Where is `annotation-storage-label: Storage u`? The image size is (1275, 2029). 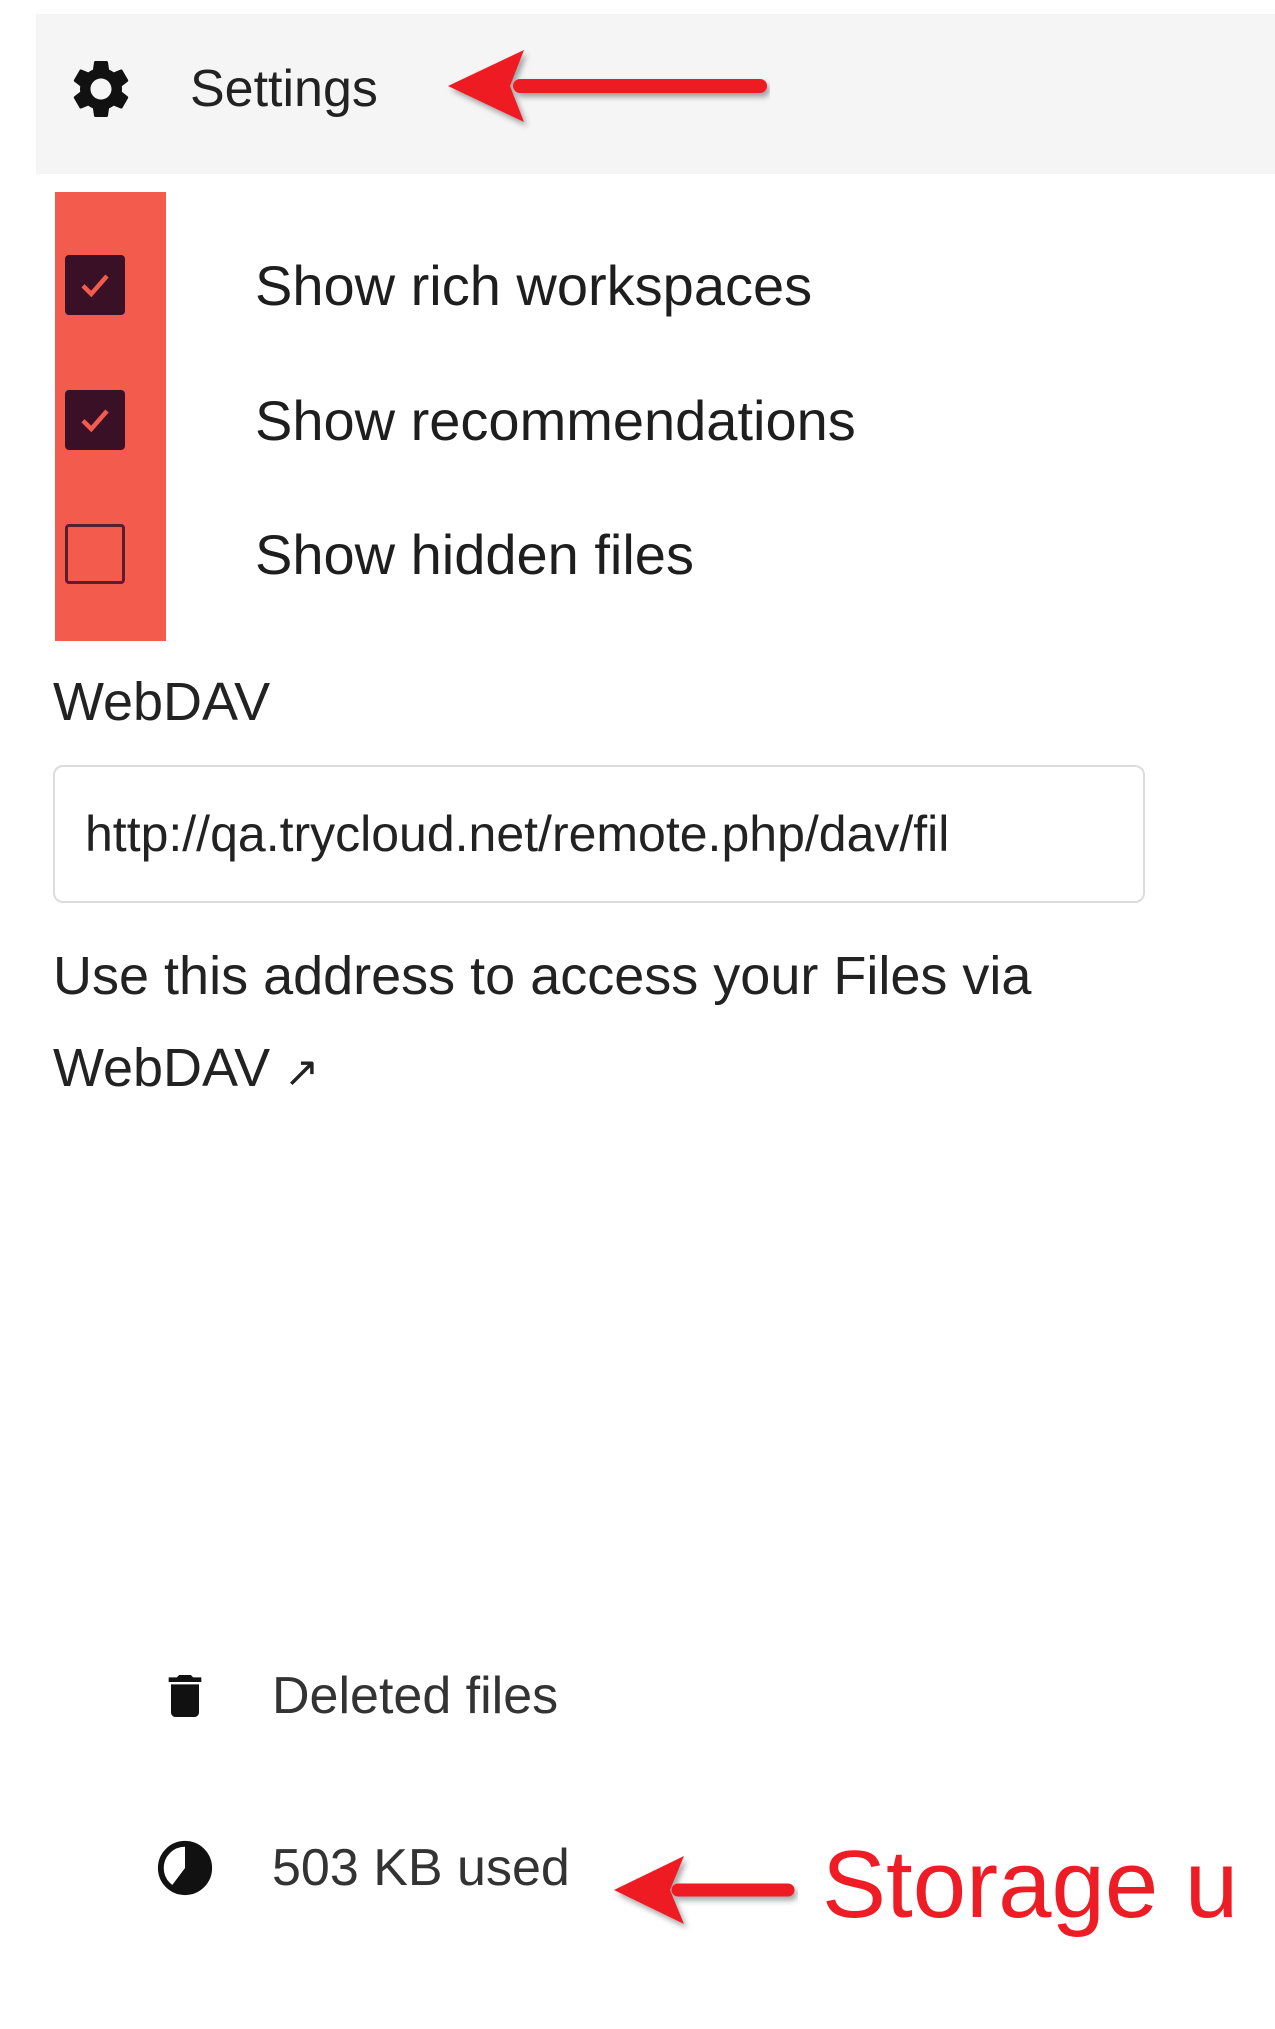
annotation-storage-label: Storage u is located at coordinates (1030, 1884).